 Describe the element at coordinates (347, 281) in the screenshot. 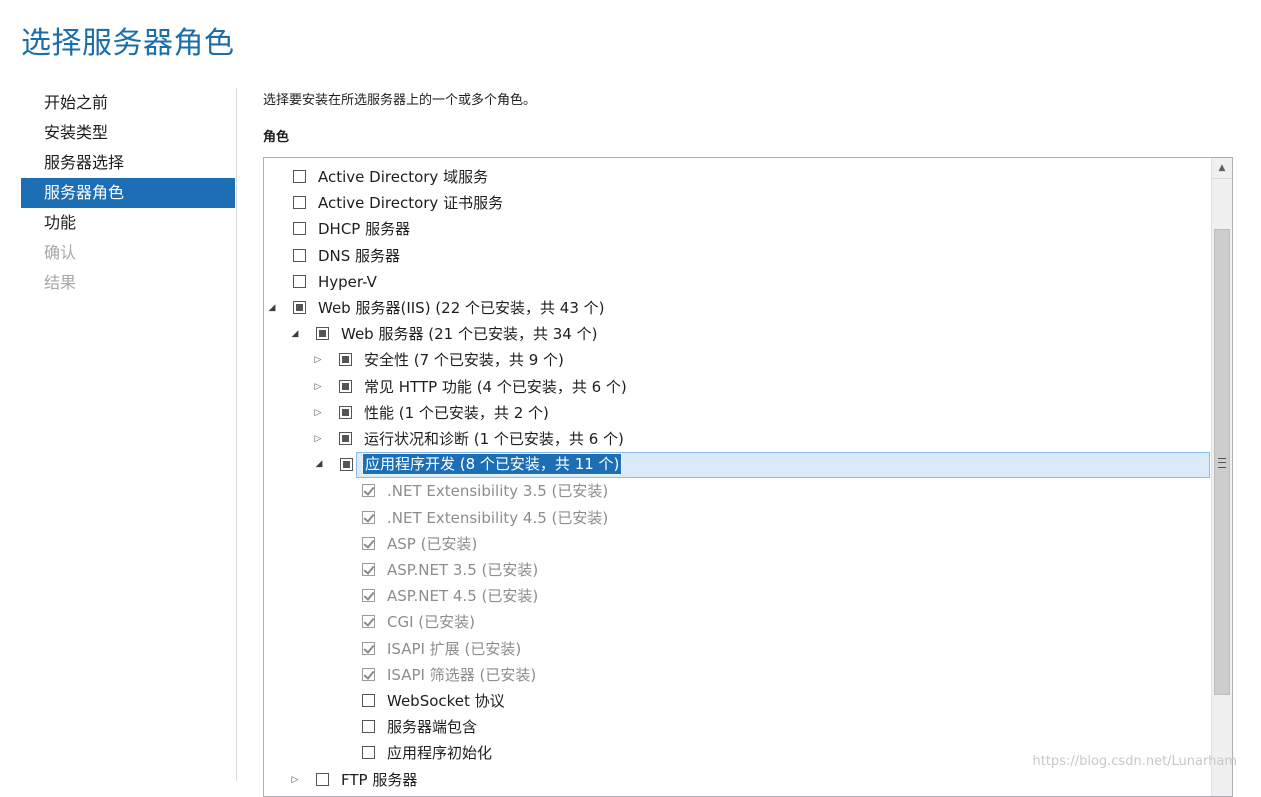

I see `role-label: Hyper-V` at that location.